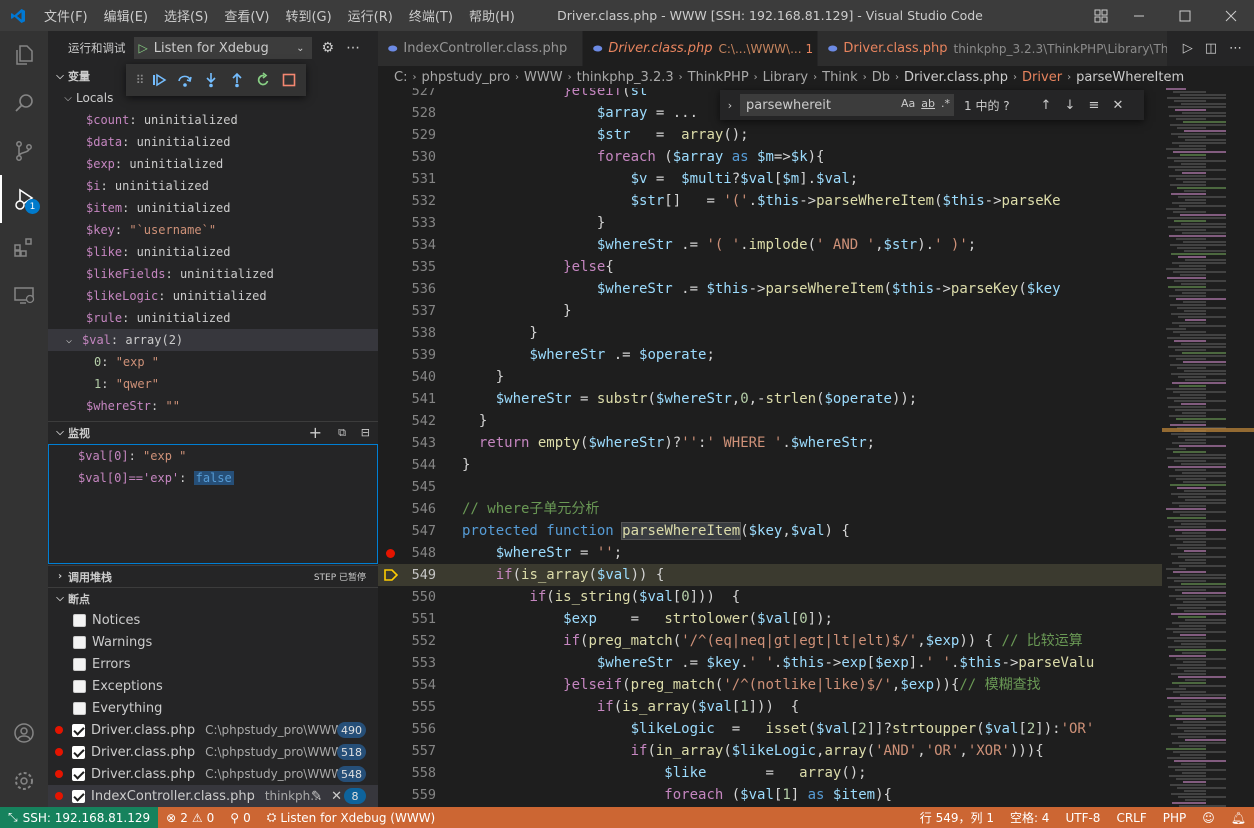  I want to click on add-expression-icon: +, so click(315, 432).